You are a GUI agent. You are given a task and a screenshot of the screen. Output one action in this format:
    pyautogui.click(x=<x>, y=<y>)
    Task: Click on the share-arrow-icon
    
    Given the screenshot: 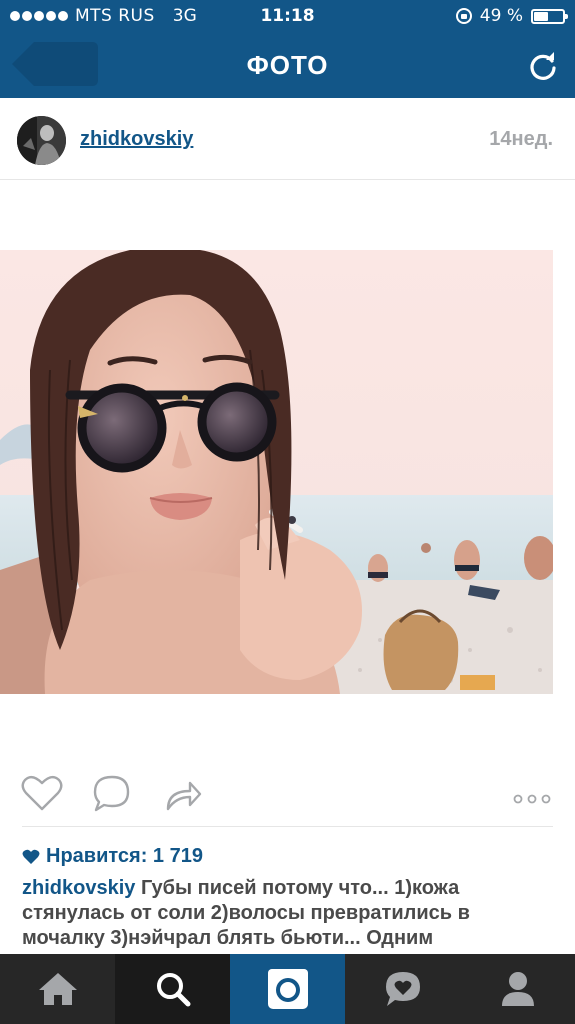 What is the action you would take?
    pyautogui.click(x=184, y=796)
    